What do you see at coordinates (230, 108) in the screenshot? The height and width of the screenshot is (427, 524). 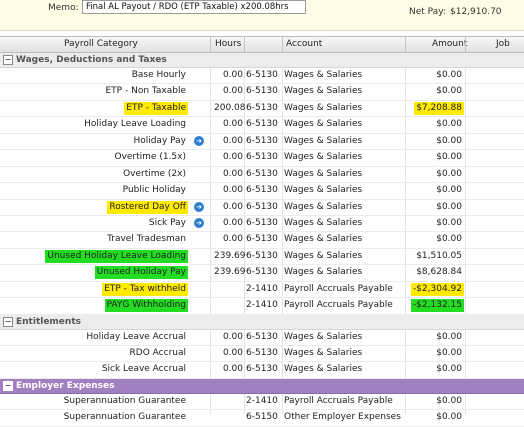 I see `hours-cell: 200.08` at bounding box center [230, 108].